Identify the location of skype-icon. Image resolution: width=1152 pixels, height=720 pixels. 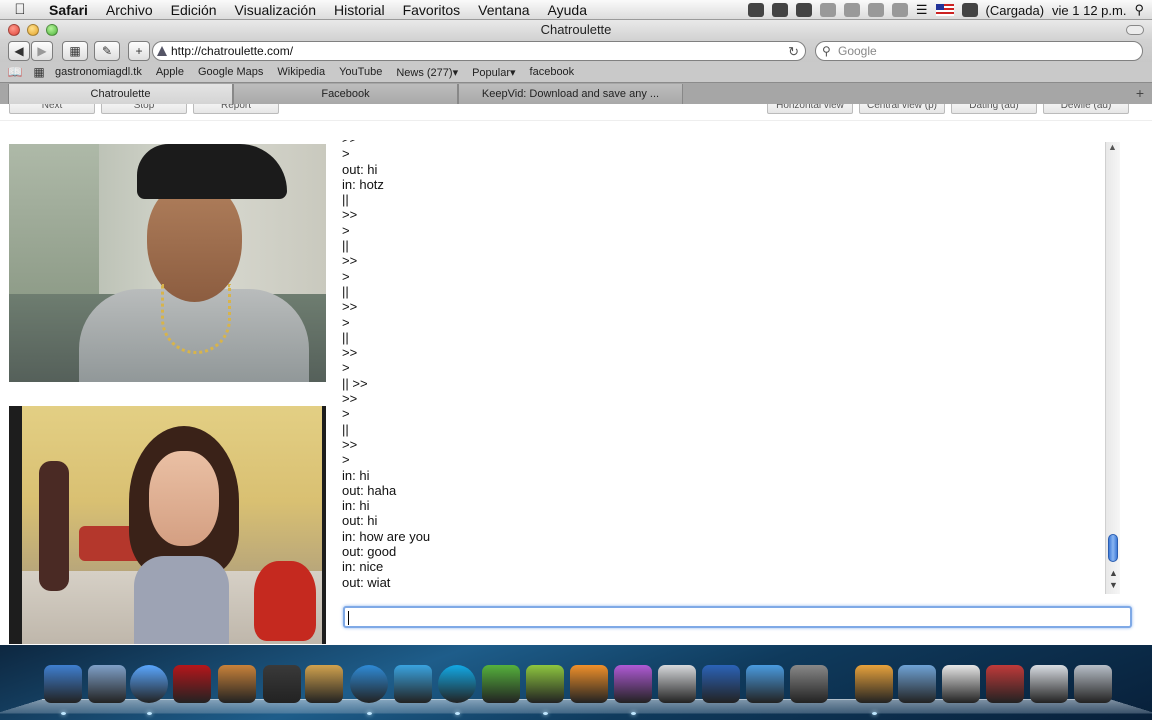
(457, 684).